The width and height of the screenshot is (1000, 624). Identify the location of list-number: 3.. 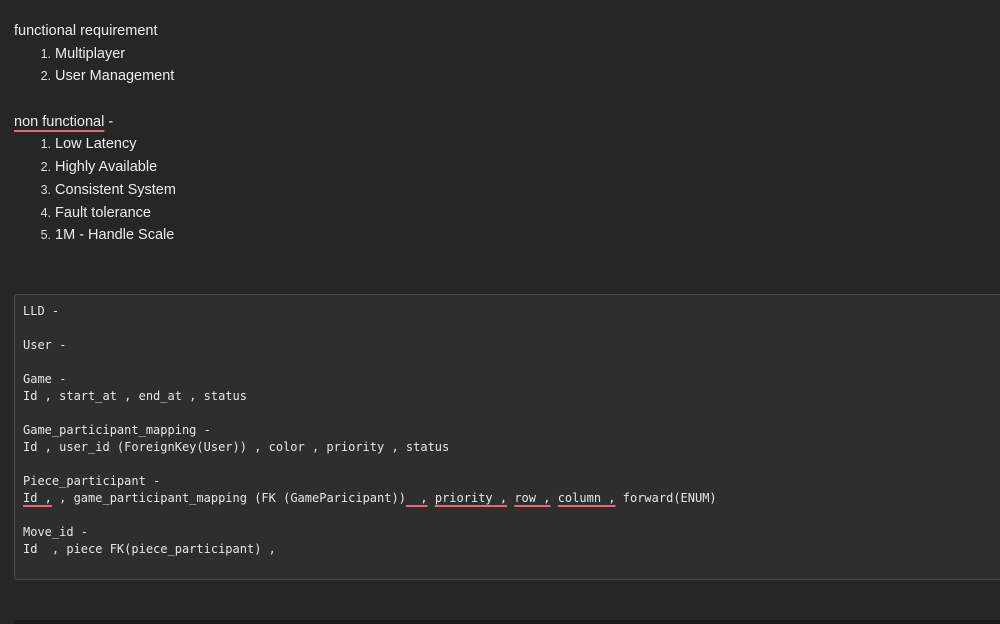
(45, 189).